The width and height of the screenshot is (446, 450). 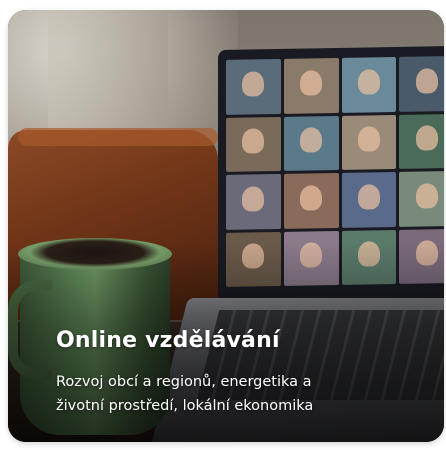 I want to click on card-description-line-2: životní prostředí, lokální ekonomika, so click(x=185, y=406).